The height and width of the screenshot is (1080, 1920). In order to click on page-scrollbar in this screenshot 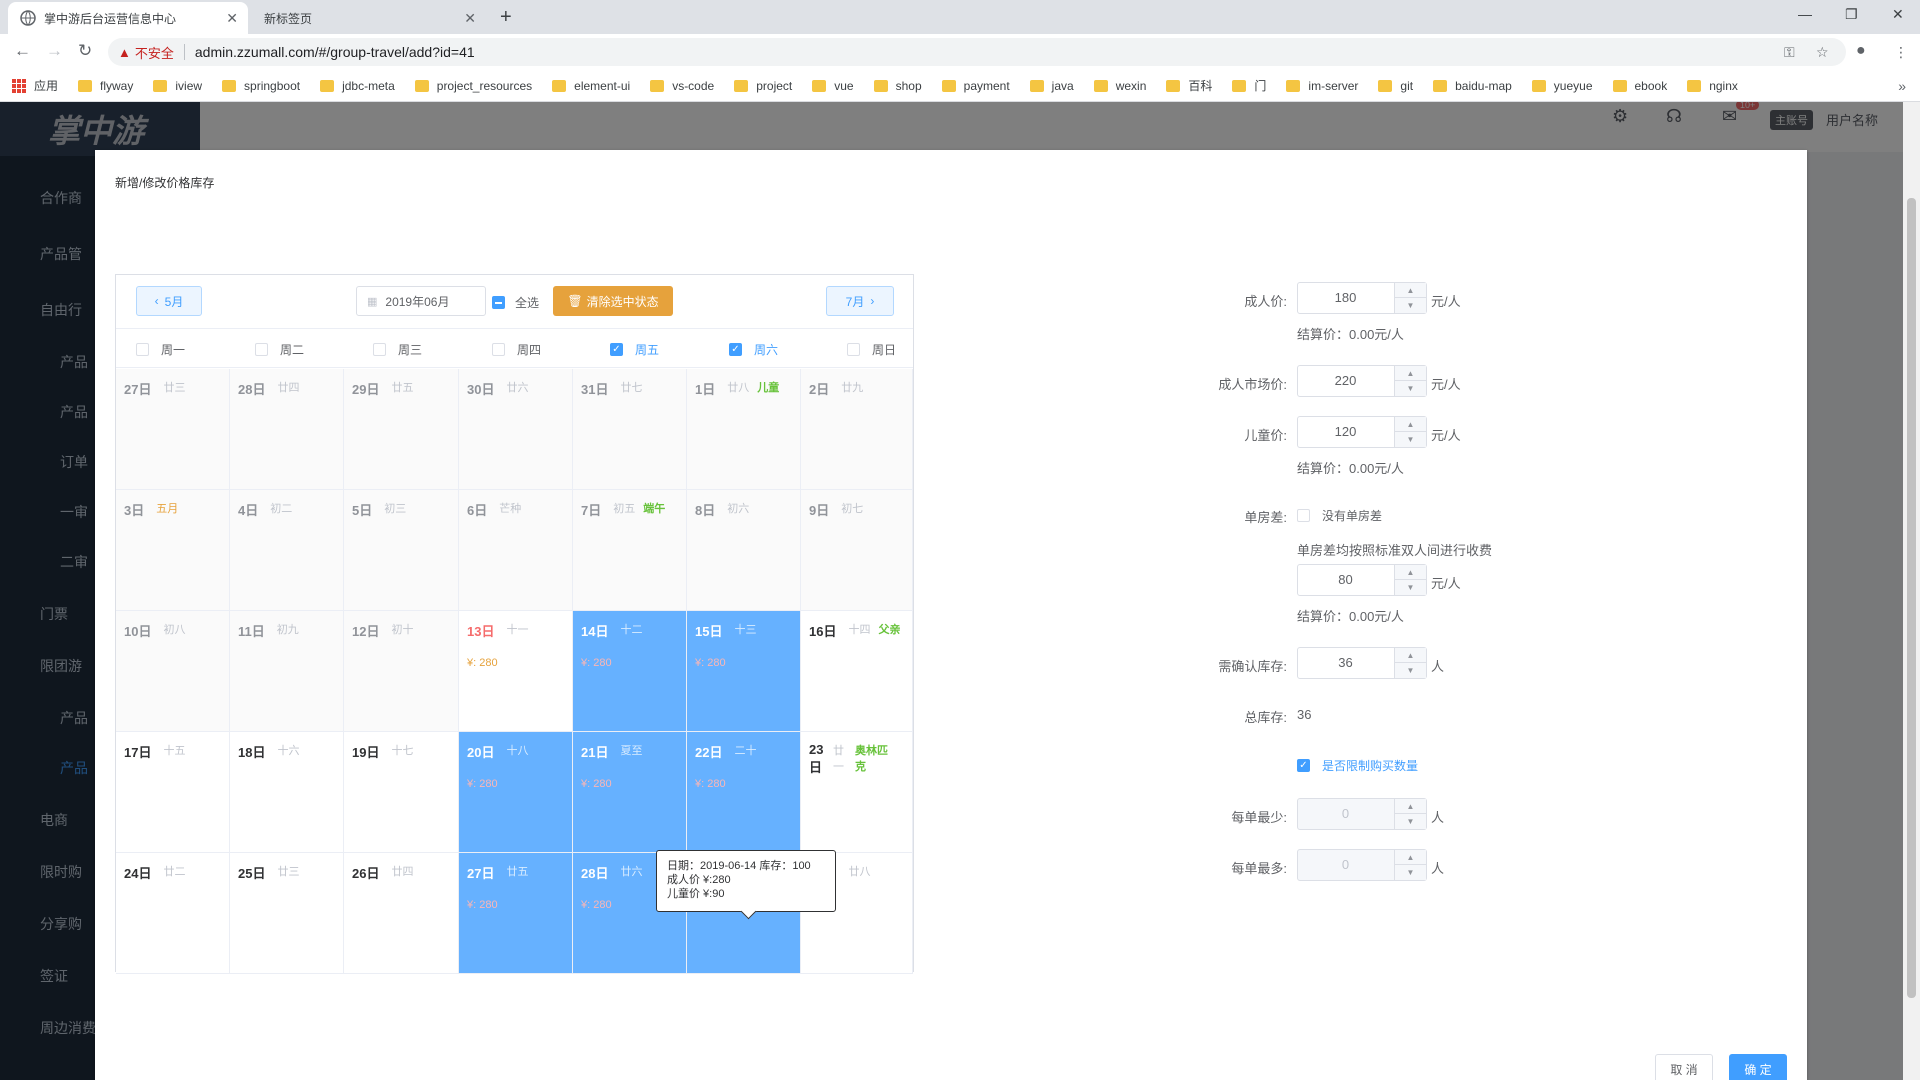, I will do `click(1911, 591)`.